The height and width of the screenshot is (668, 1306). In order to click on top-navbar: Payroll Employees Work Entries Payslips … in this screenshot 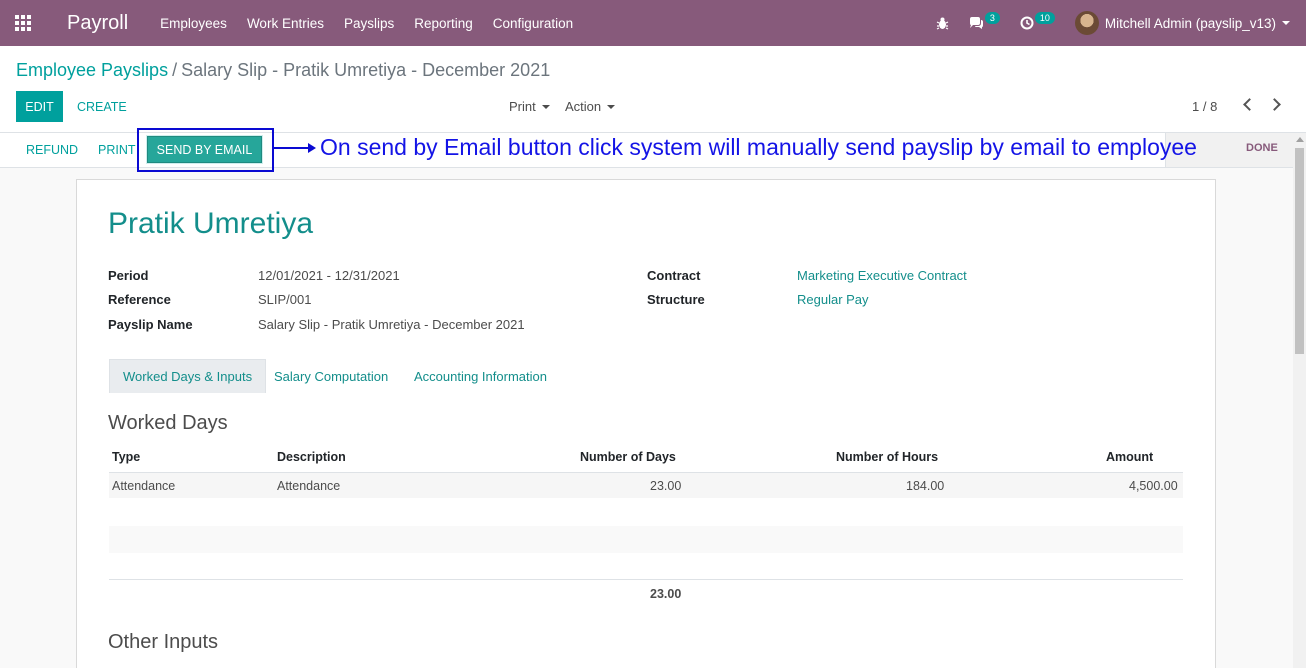, I will do `click(653, 23)`.